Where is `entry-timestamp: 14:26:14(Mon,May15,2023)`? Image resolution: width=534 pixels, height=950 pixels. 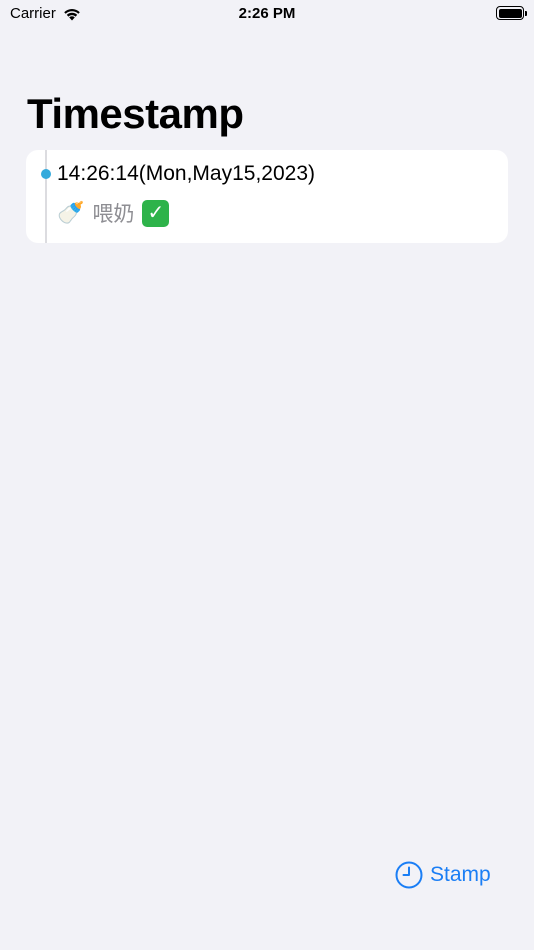
entry-timestamp: 14:26:14(Mon,May15,2023) is located at coordinates (186, 173).